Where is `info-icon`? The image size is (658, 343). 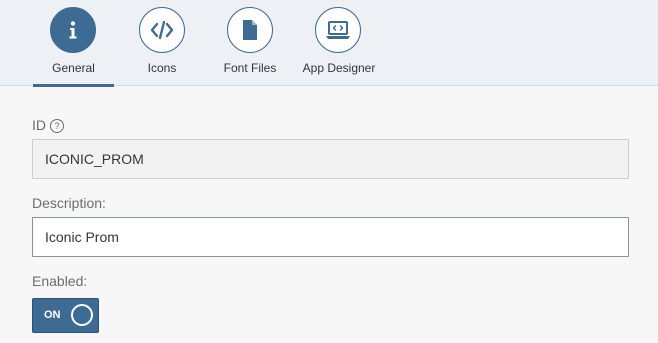
info-icon is located at coordinates (73, 30).